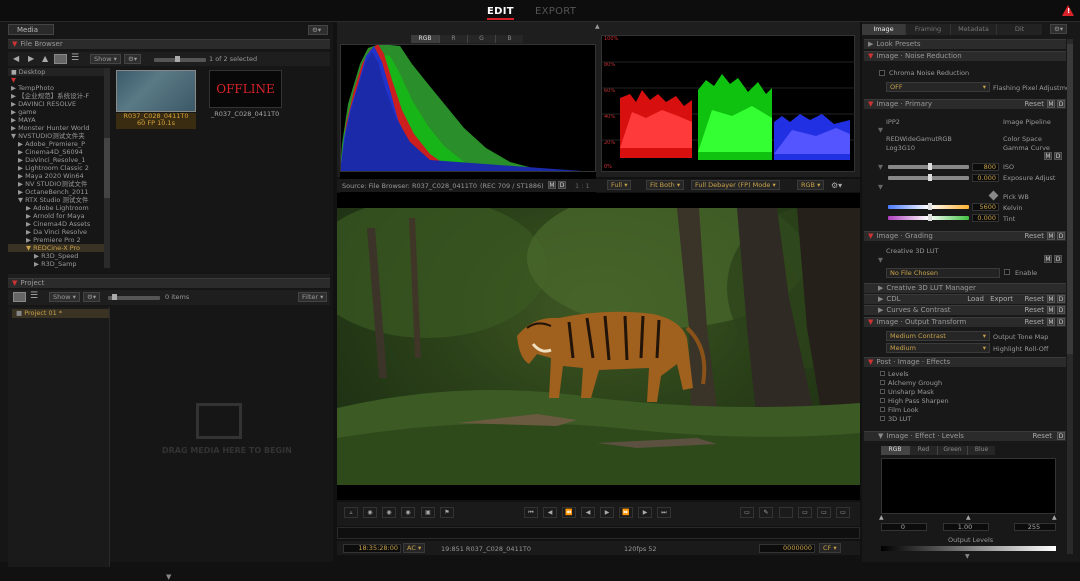 The height and width of the screenshot is (581, 1080). What do you see at coordinates (481, 39) in the screenshot?
I see `histo-tab-g: G` at bounding box center [481, 39].